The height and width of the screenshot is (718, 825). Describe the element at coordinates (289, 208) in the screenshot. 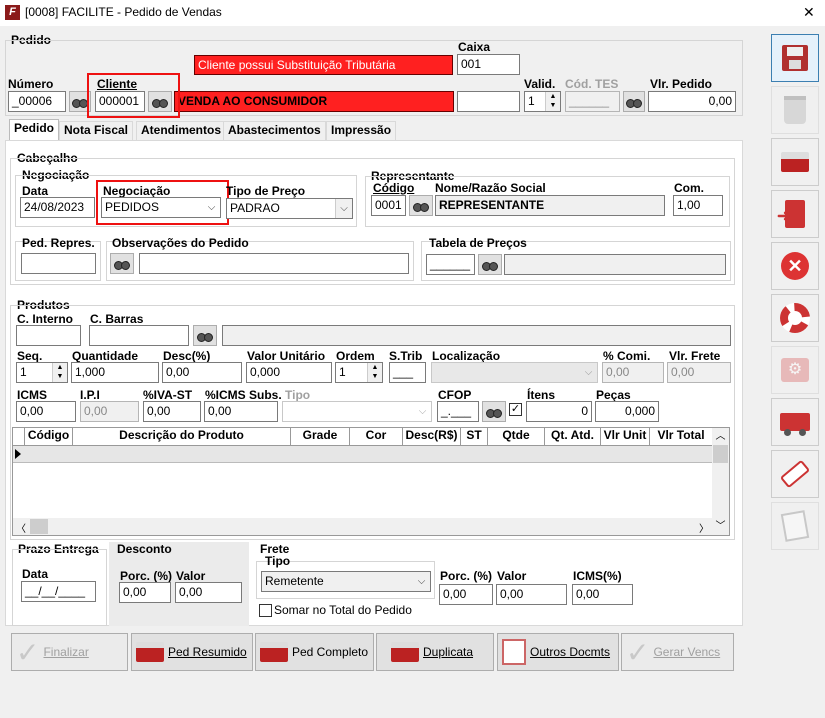

I see `tipo-preco-select: PADRAO ⌵` at that location.